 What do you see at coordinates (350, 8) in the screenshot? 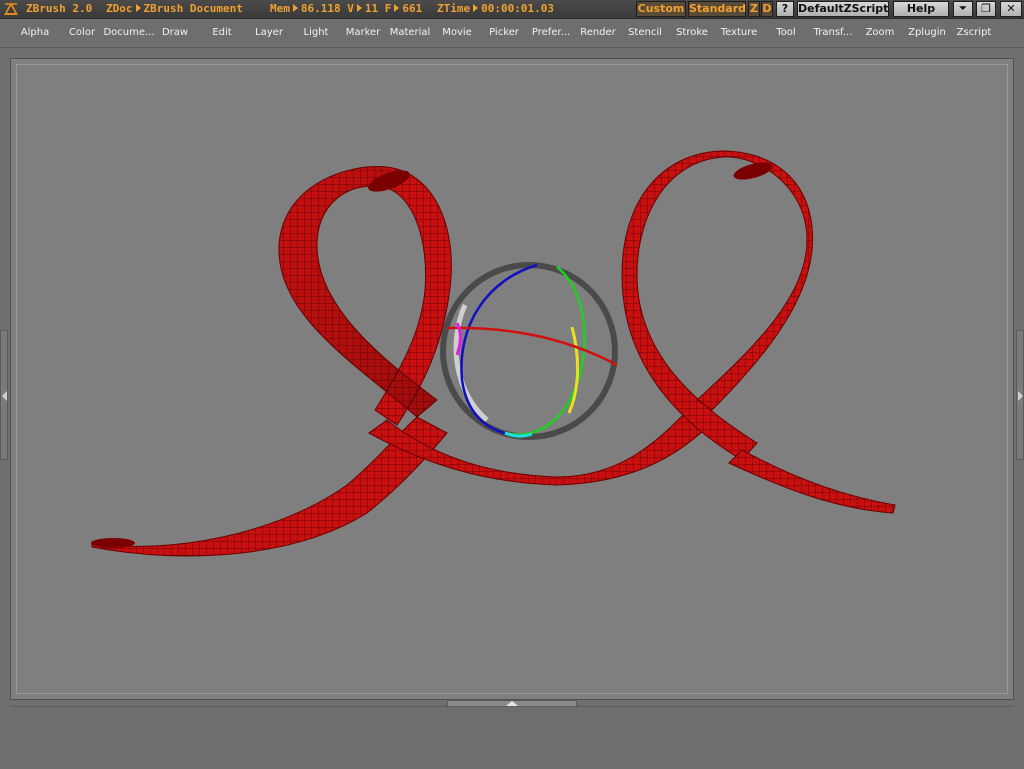
I see `v-label: V` at bounding box center [350, 8].